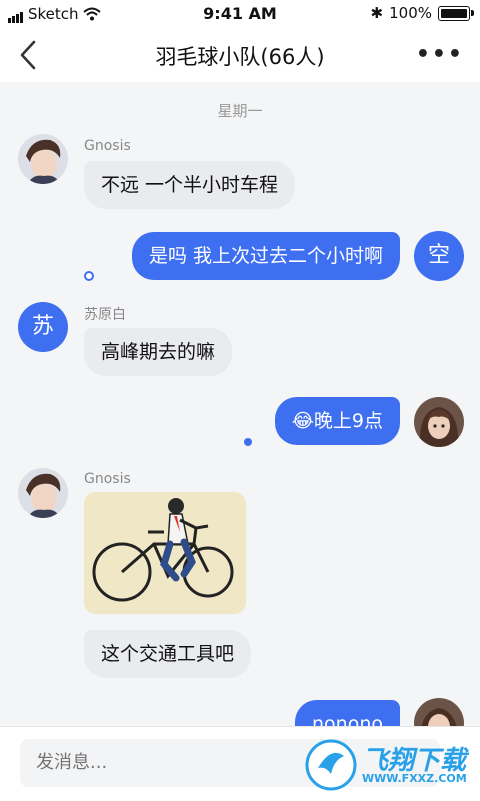  I want to click on status-right: ✱ 100%, so click(422, 13).